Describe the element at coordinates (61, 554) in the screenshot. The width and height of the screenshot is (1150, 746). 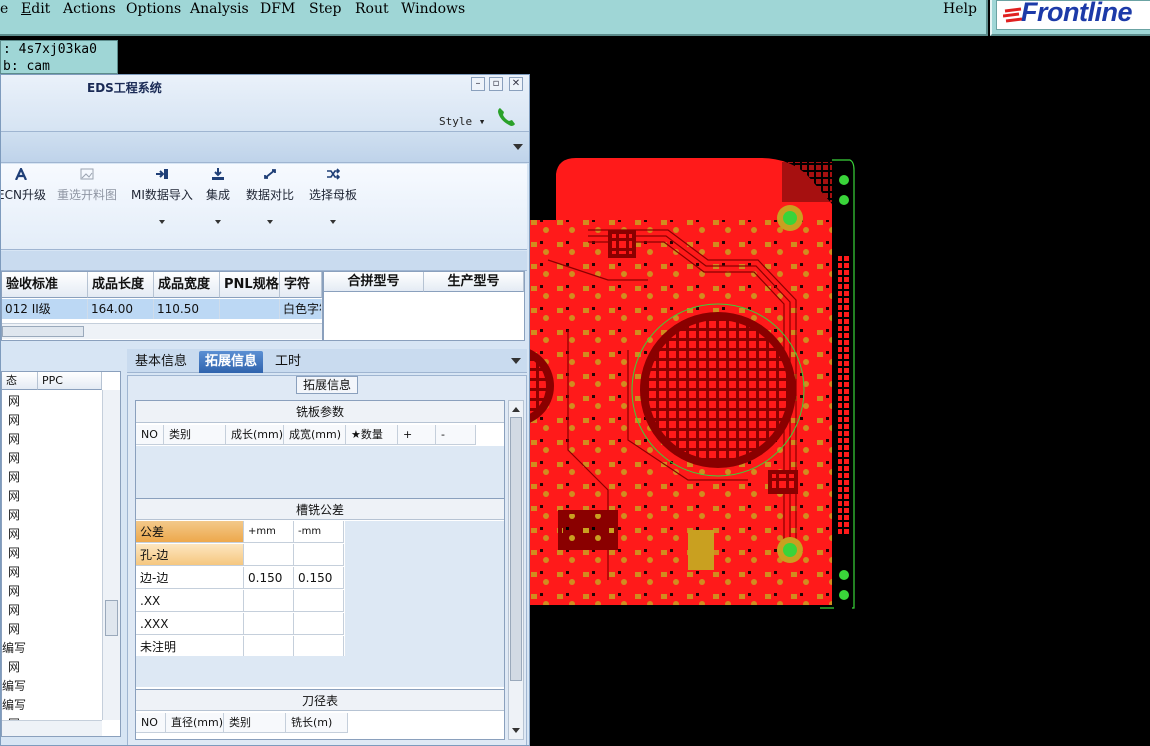
I see `status-list: 态 PPC 网网网网网网网网网网网网网编写网编写编写网` at that location.